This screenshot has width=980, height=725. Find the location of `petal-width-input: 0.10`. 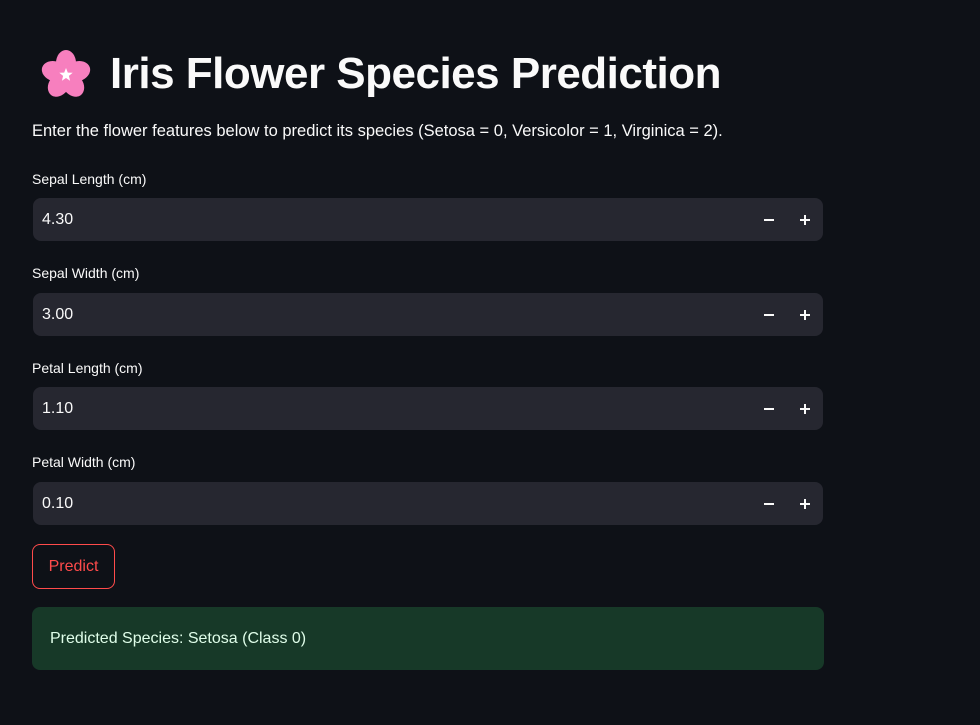

petal-width-input: 0.10 is located at coordinates (428, 503).